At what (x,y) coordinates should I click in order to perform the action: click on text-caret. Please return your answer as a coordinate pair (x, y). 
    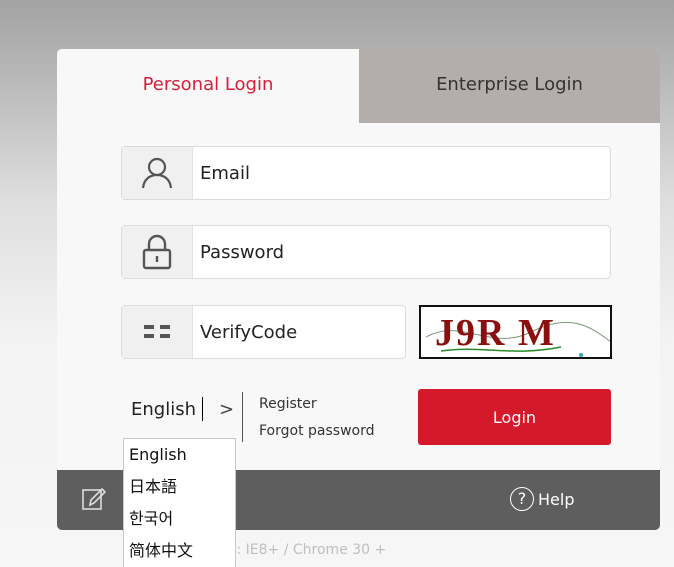
    Looking at the image, I should click on (202, 409).